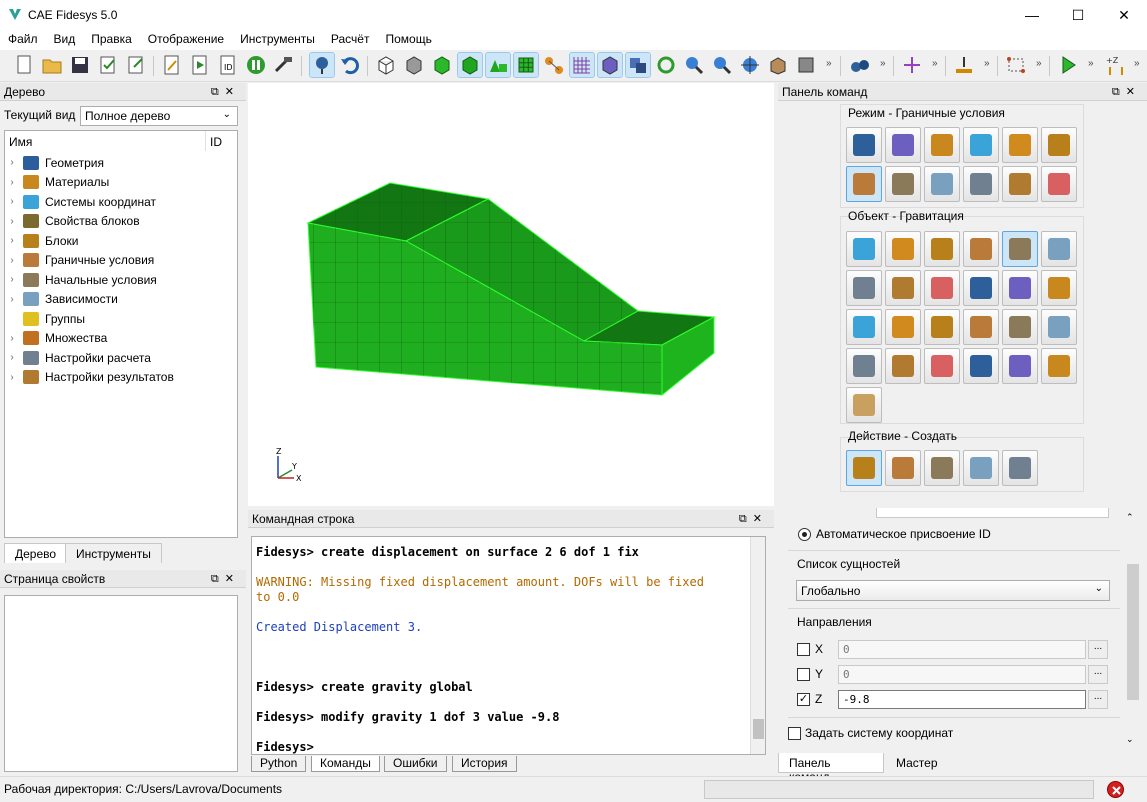 This screenshot has width=1147, height=802. I want to click on tree-item: › Геометрия, so click(54, 162).